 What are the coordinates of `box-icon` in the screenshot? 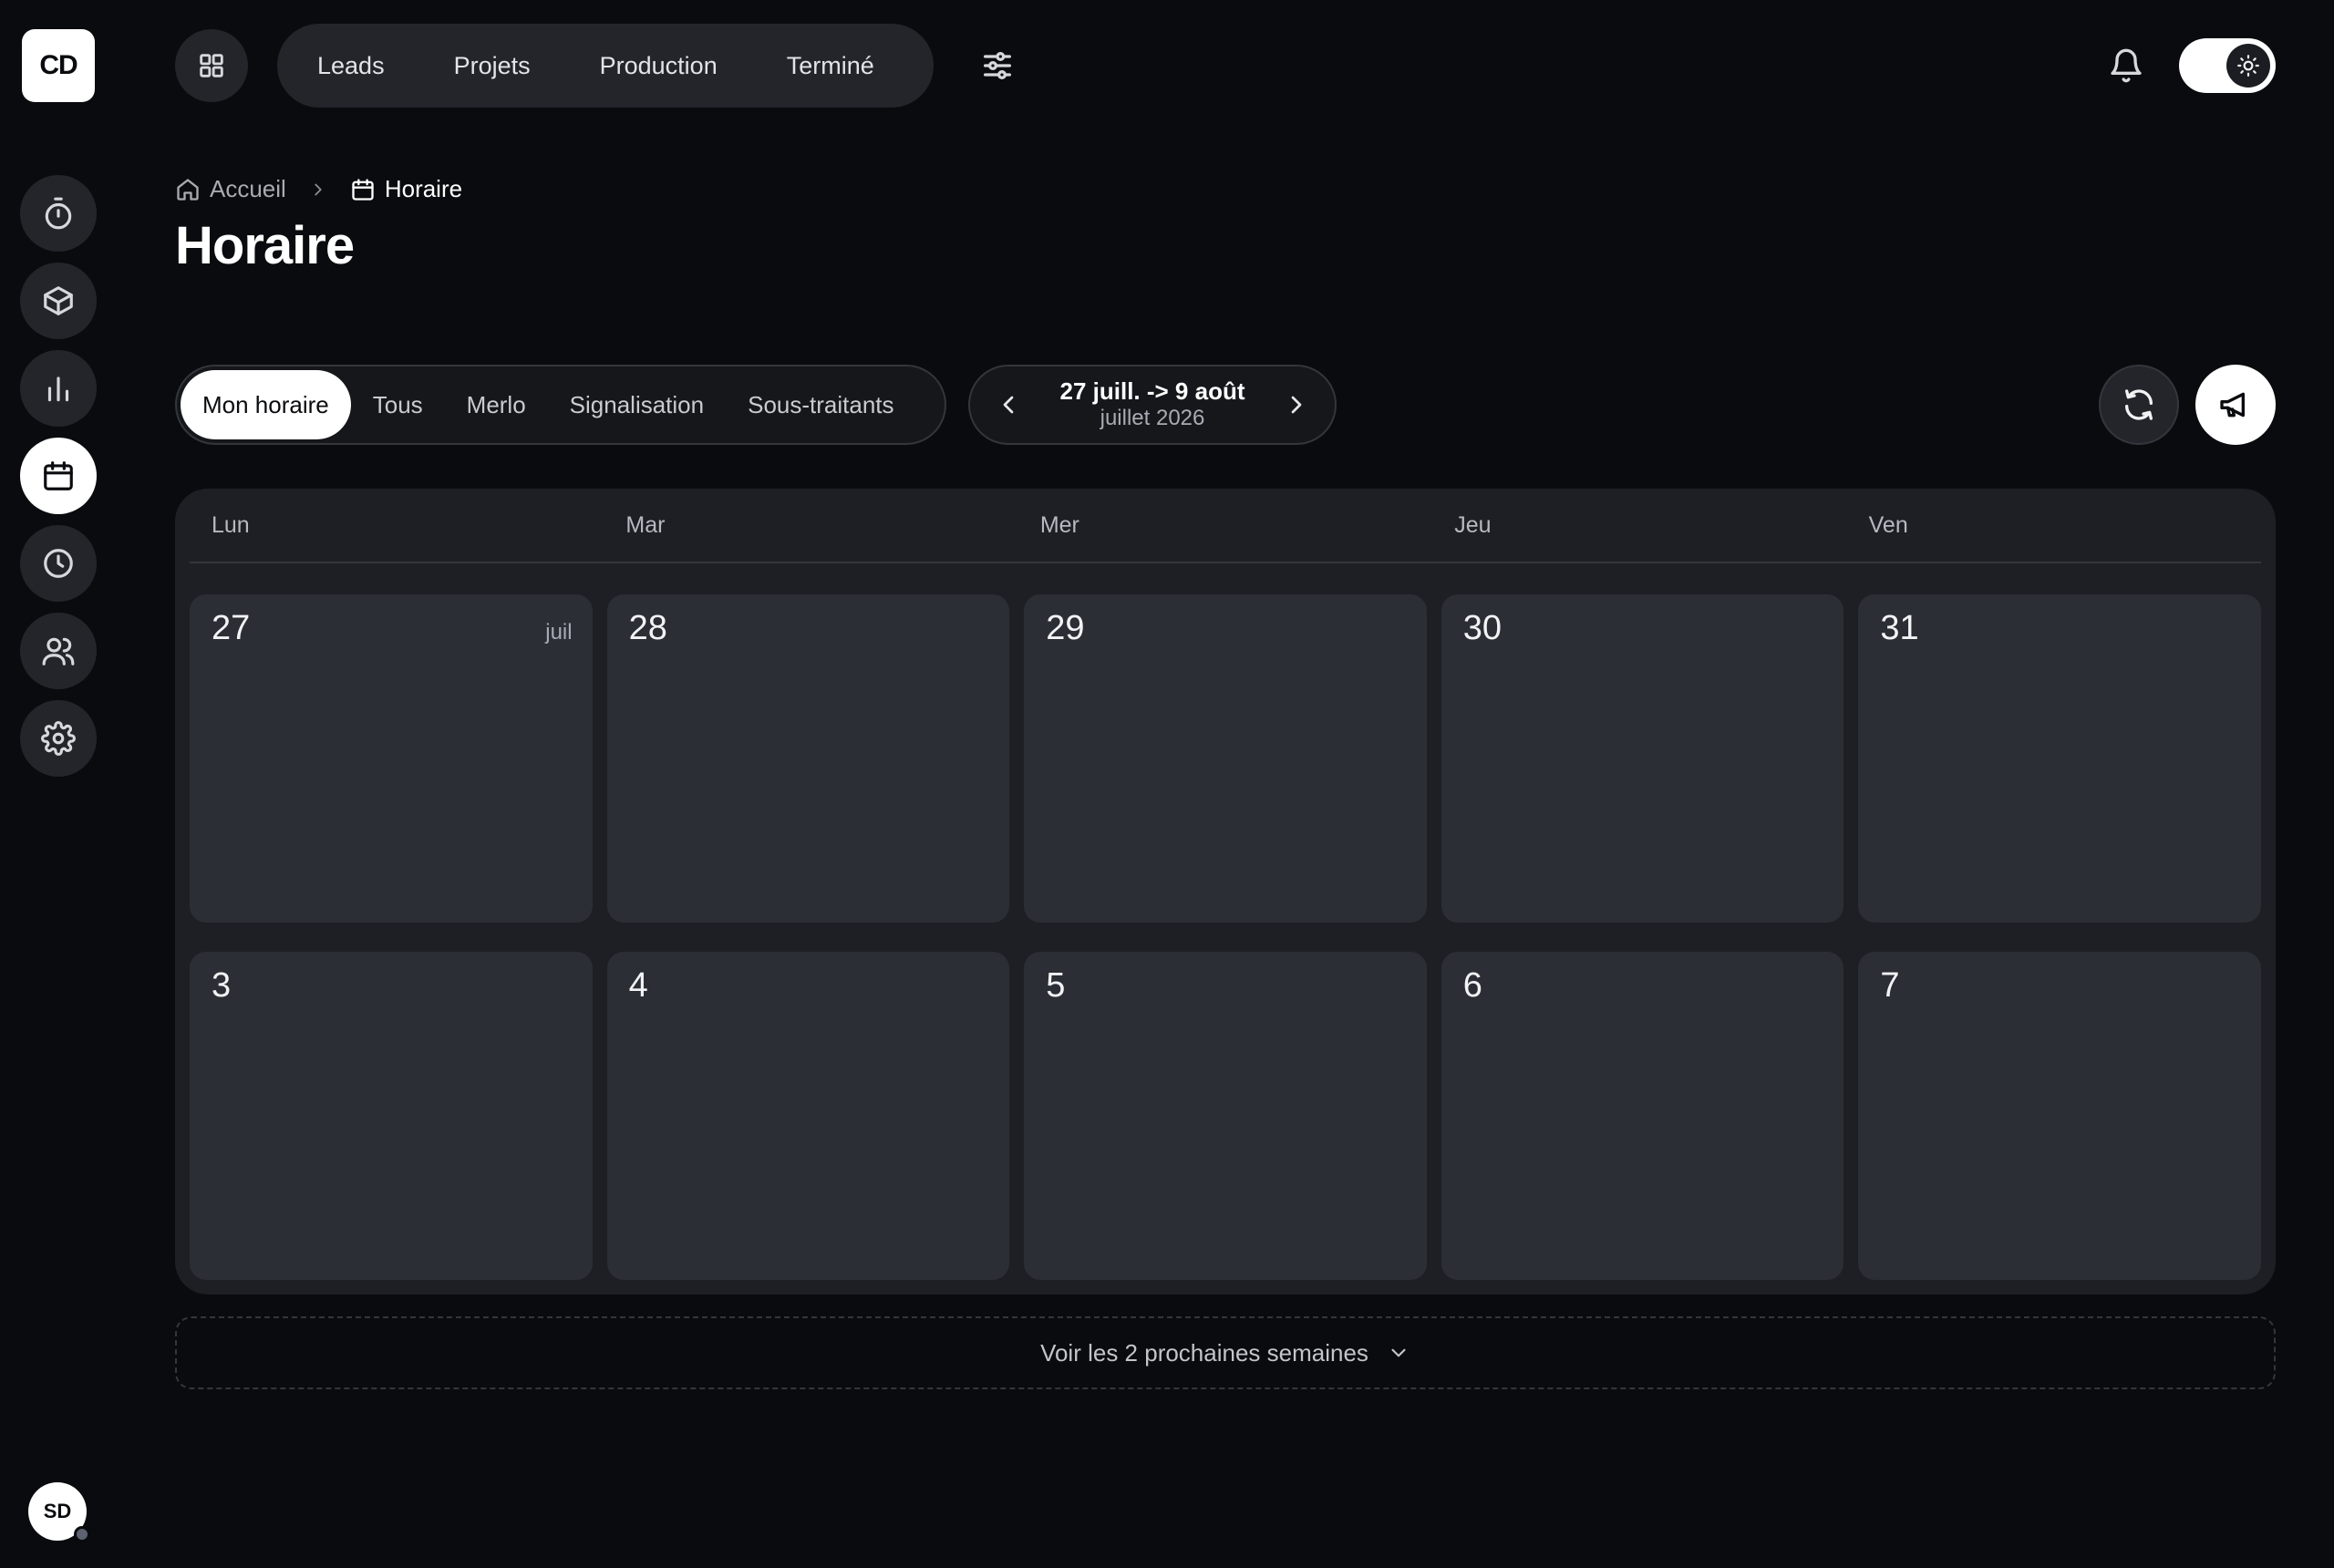 It's located at (59, 300).